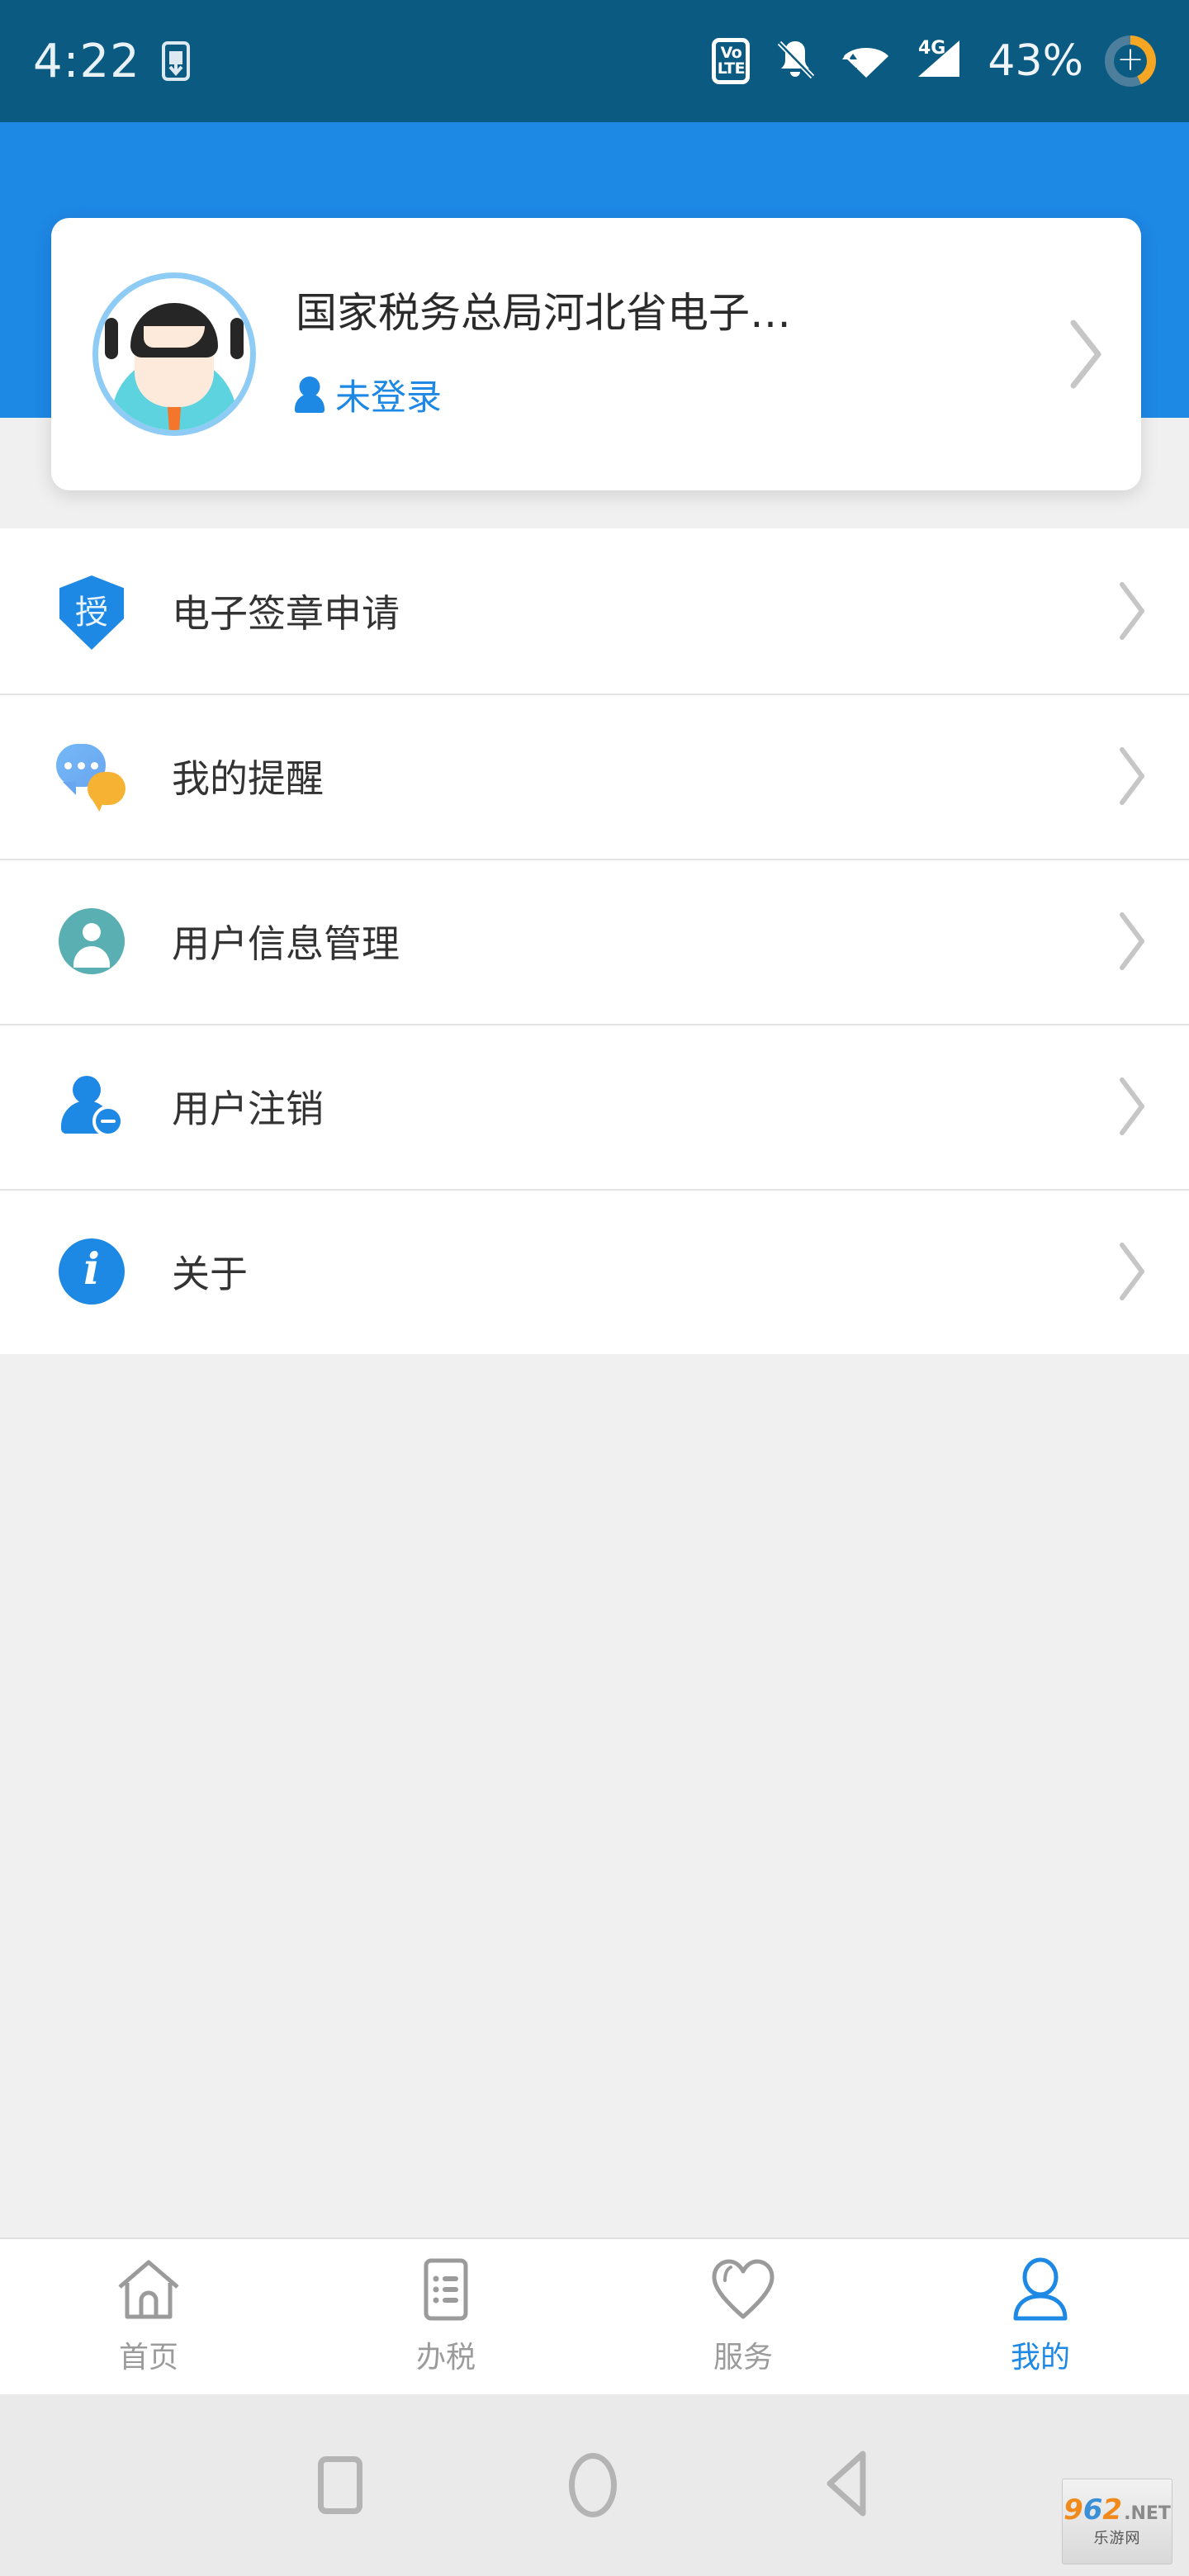 This screenshot has width=1189, height=2576. I want to click on phone-download-icon, so click(175, 61).